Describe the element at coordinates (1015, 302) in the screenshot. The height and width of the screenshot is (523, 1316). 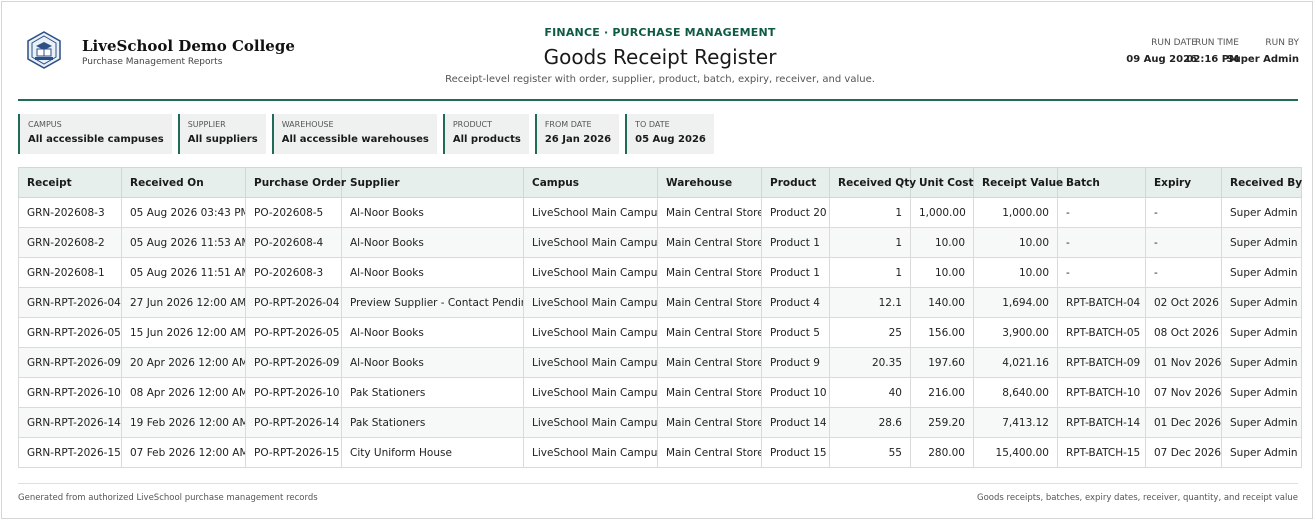
I see `cell-receipt-value: 1,694.00` at that location.